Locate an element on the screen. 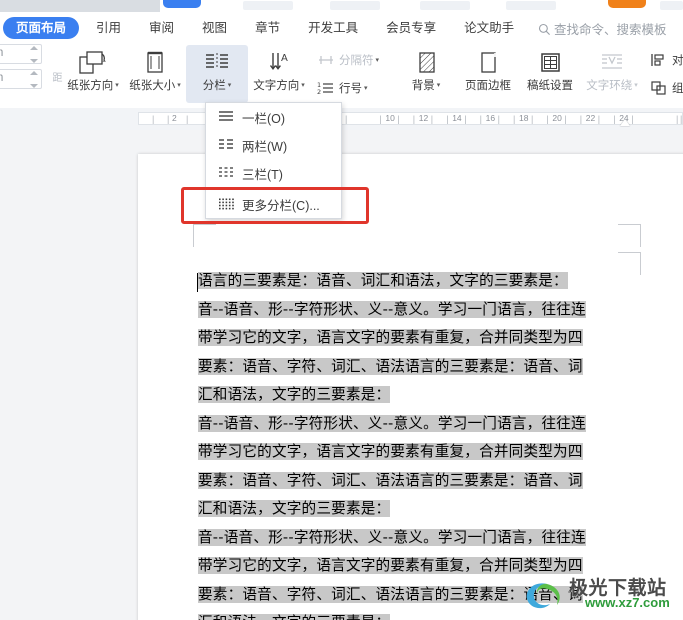  ruler-pipe-left-1: | is located at coordinates (187, 119).